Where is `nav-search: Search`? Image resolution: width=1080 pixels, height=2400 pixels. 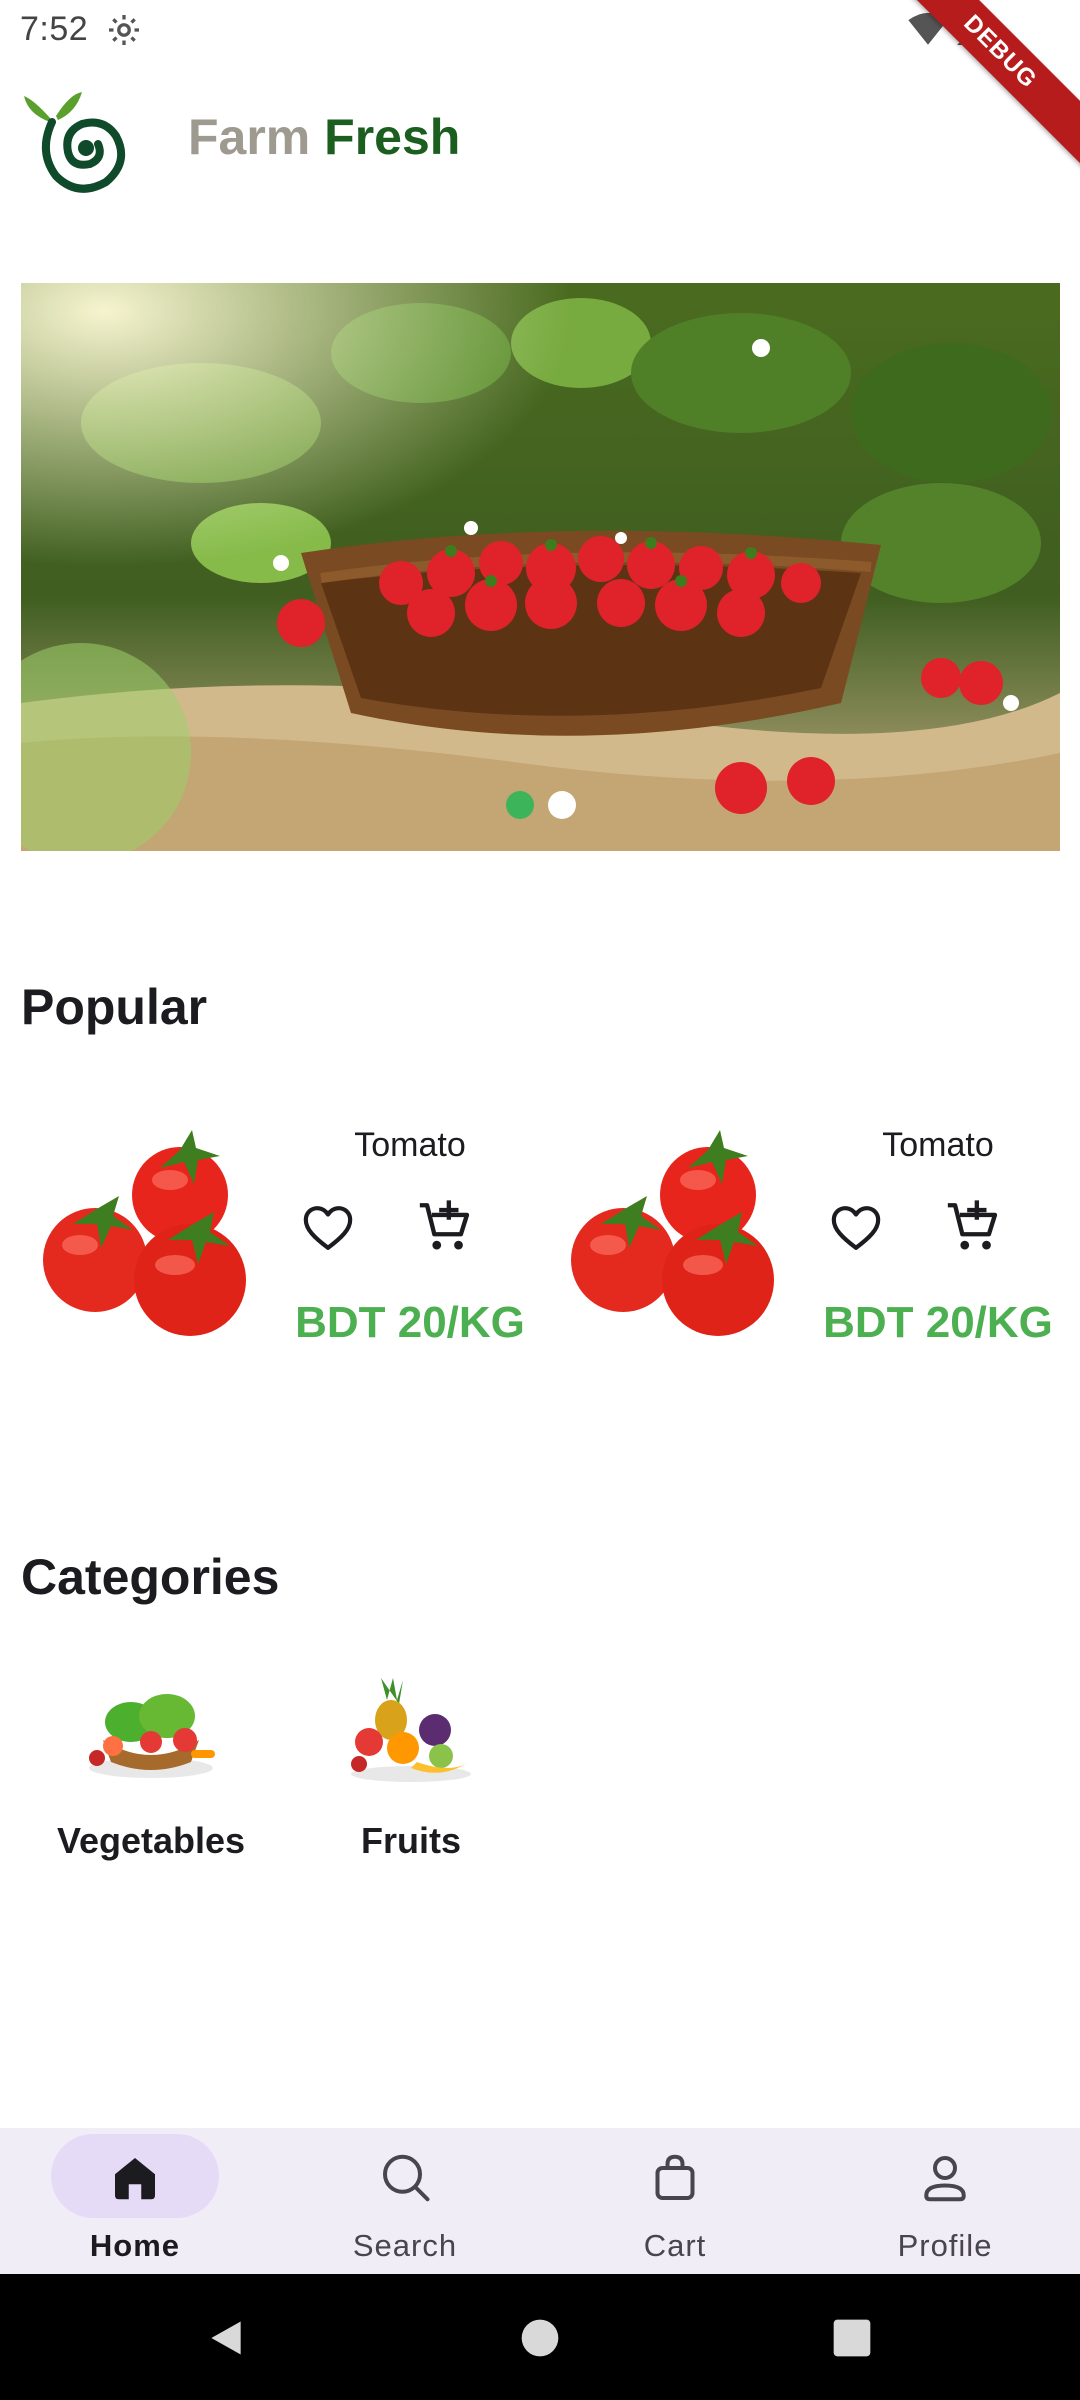
nav-search: Search is located at coordinates (405, 2201).